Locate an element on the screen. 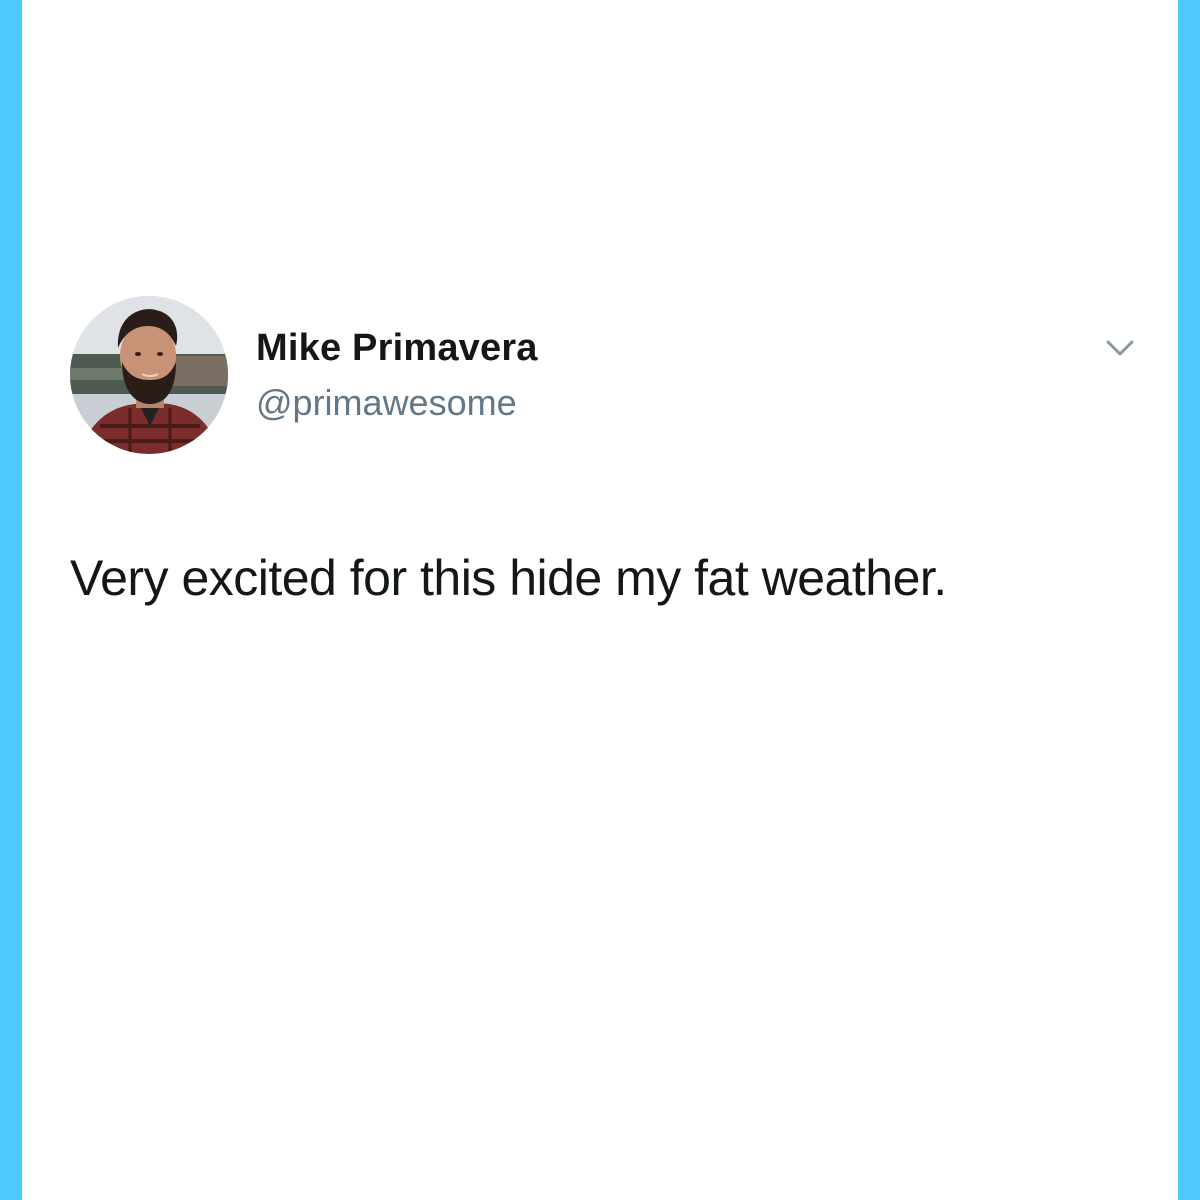 This screenshot has width=1200, height=1200. chevron-down-icon is located at coordinates (1120, 349).